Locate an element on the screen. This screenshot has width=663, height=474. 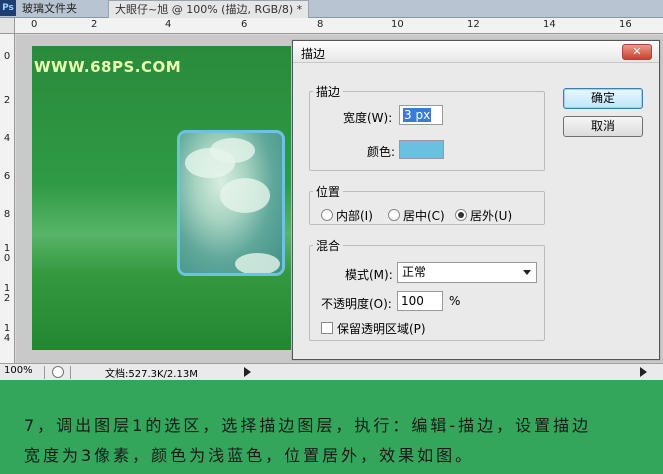
radio-outside-label: 居外(U) is located at coordinates (491, 215).